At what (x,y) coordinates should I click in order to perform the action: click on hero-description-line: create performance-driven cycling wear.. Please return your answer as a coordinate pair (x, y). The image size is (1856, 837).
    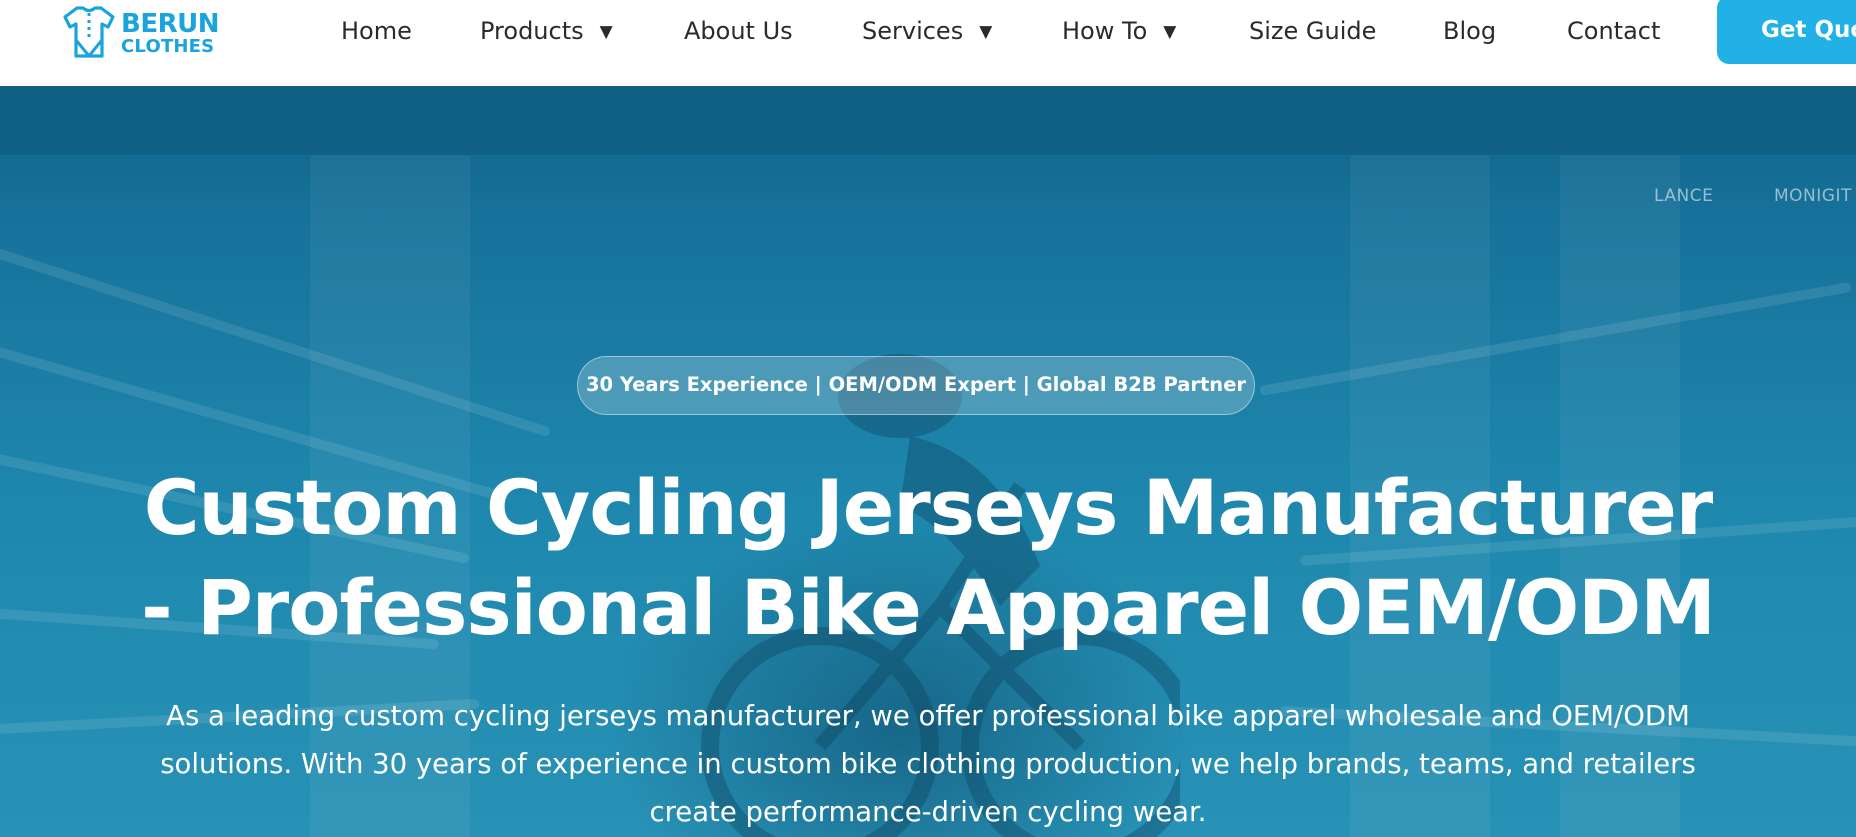
    Looking at the image, I should click on (928, 812).